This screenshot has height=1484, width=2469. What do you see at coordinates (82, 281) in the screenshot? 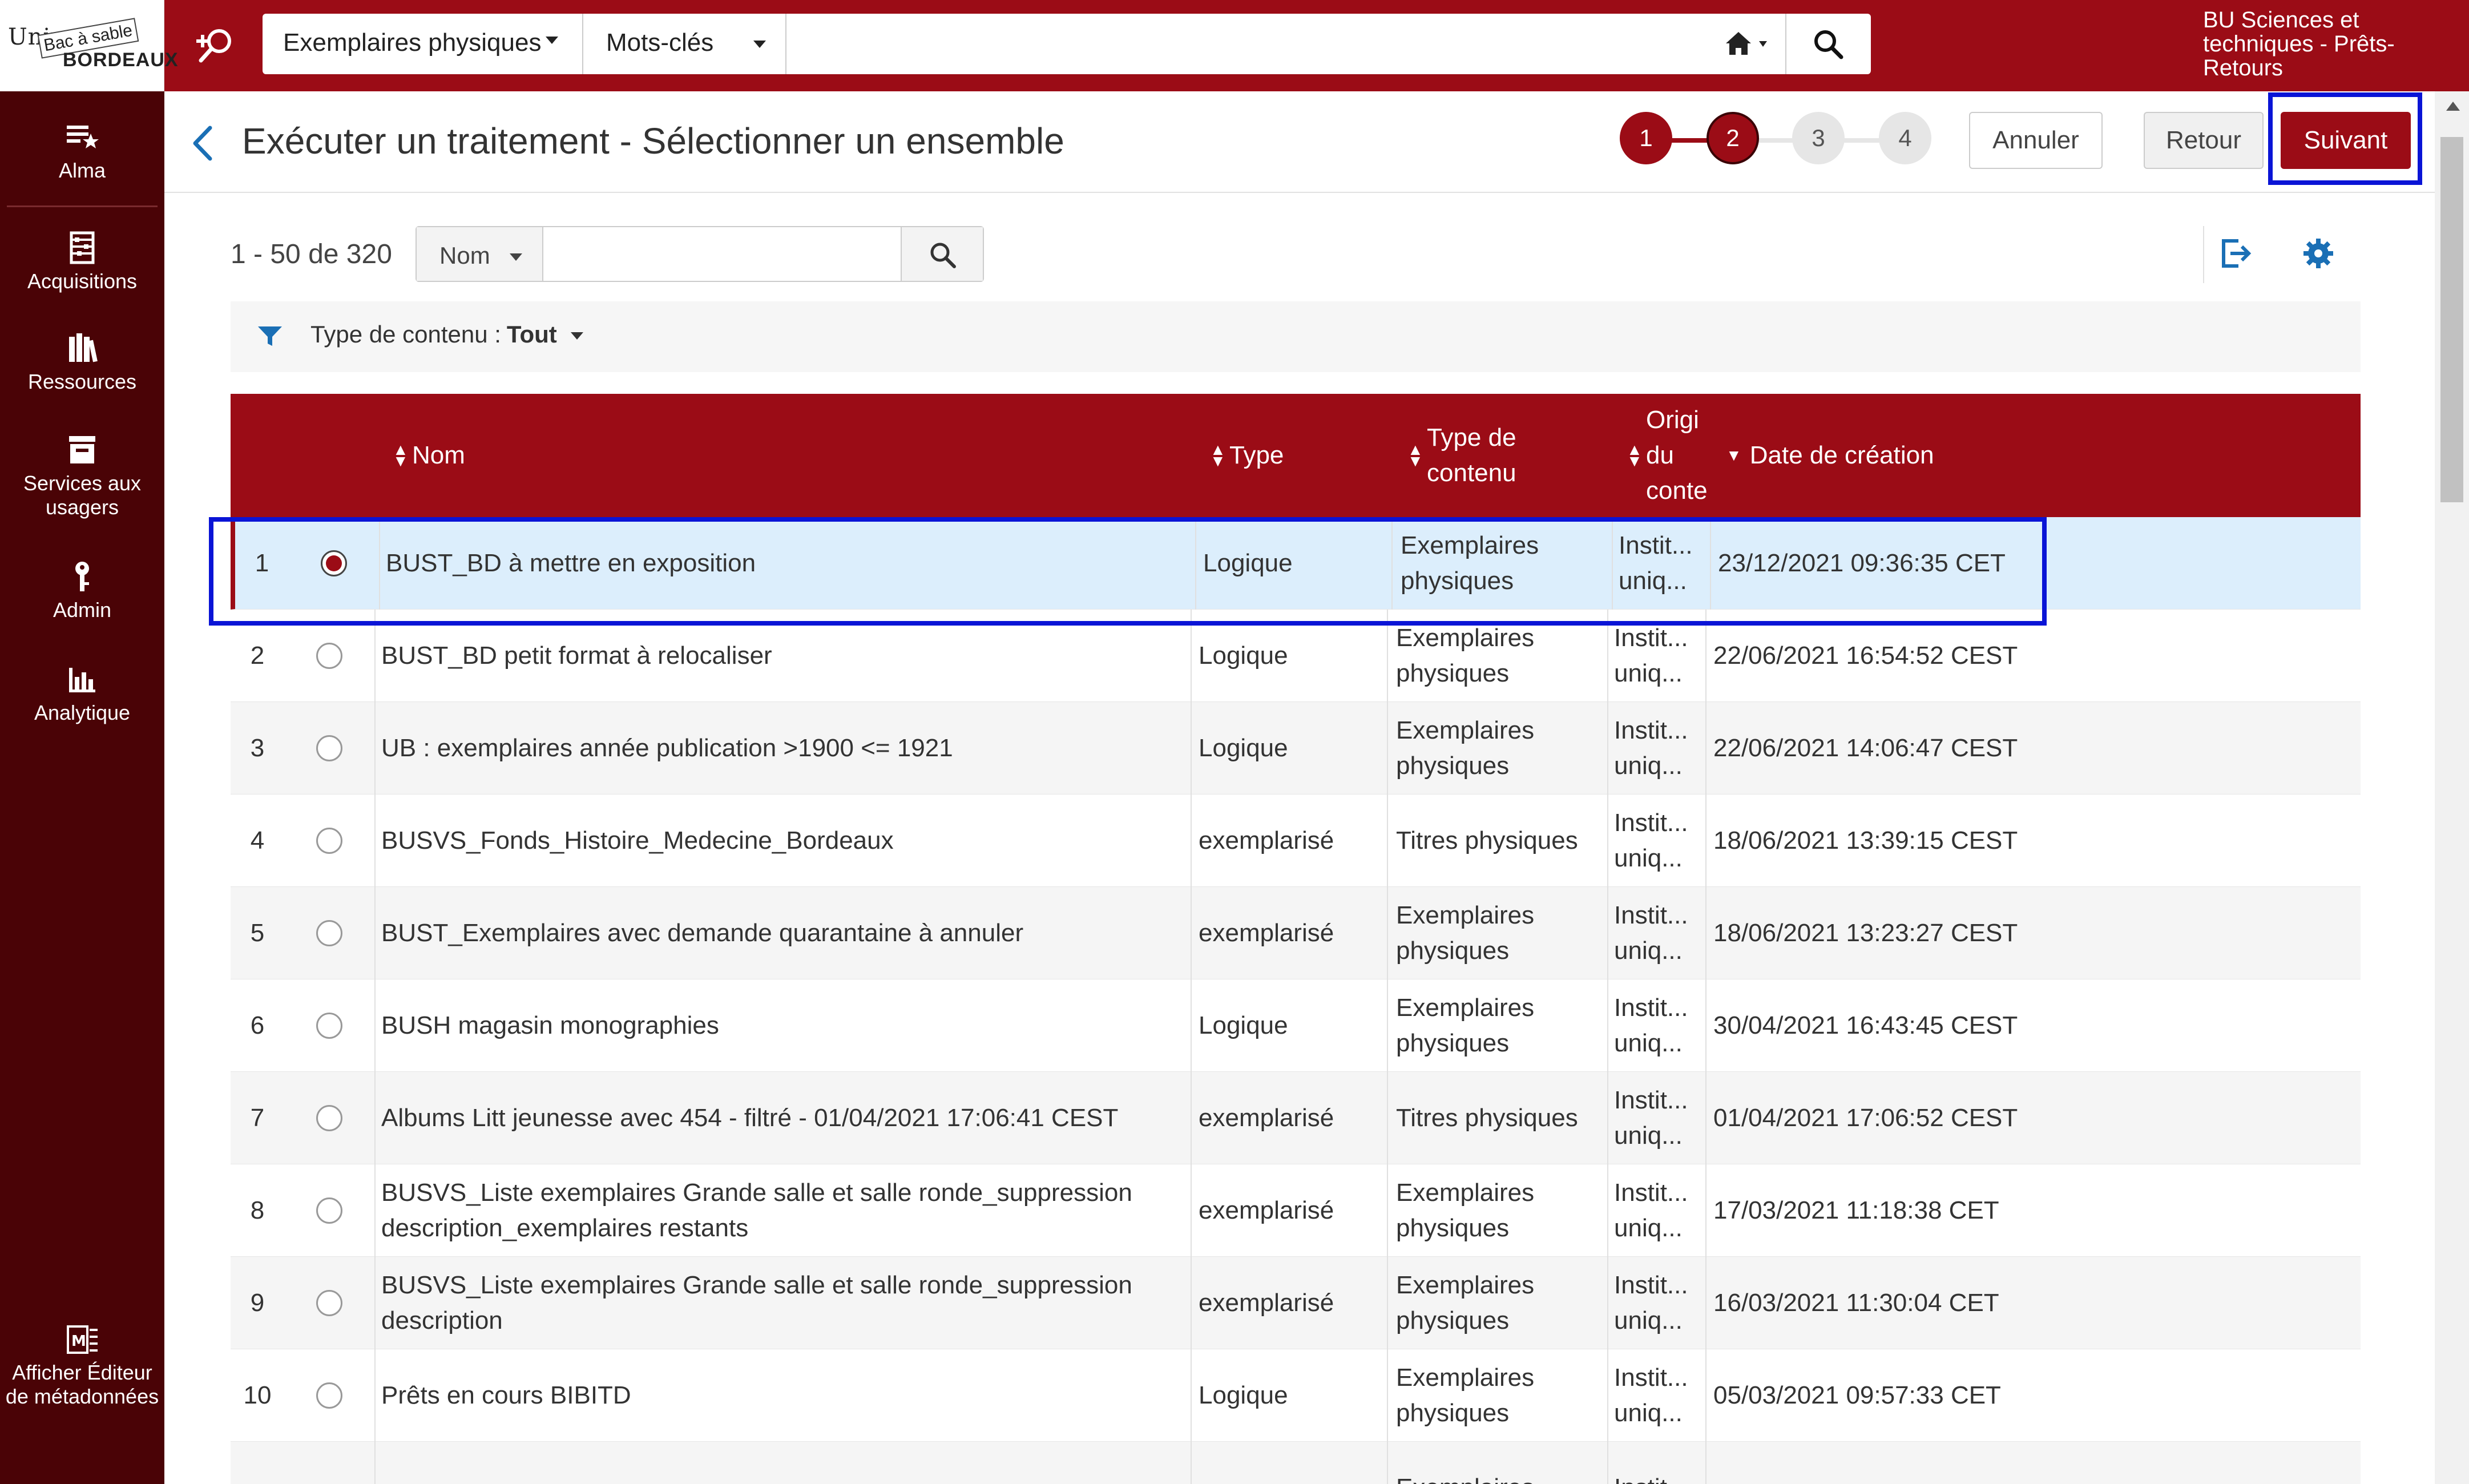
I see `sidebar-item-label: Acquisitions` at bounding box center [82, 281].